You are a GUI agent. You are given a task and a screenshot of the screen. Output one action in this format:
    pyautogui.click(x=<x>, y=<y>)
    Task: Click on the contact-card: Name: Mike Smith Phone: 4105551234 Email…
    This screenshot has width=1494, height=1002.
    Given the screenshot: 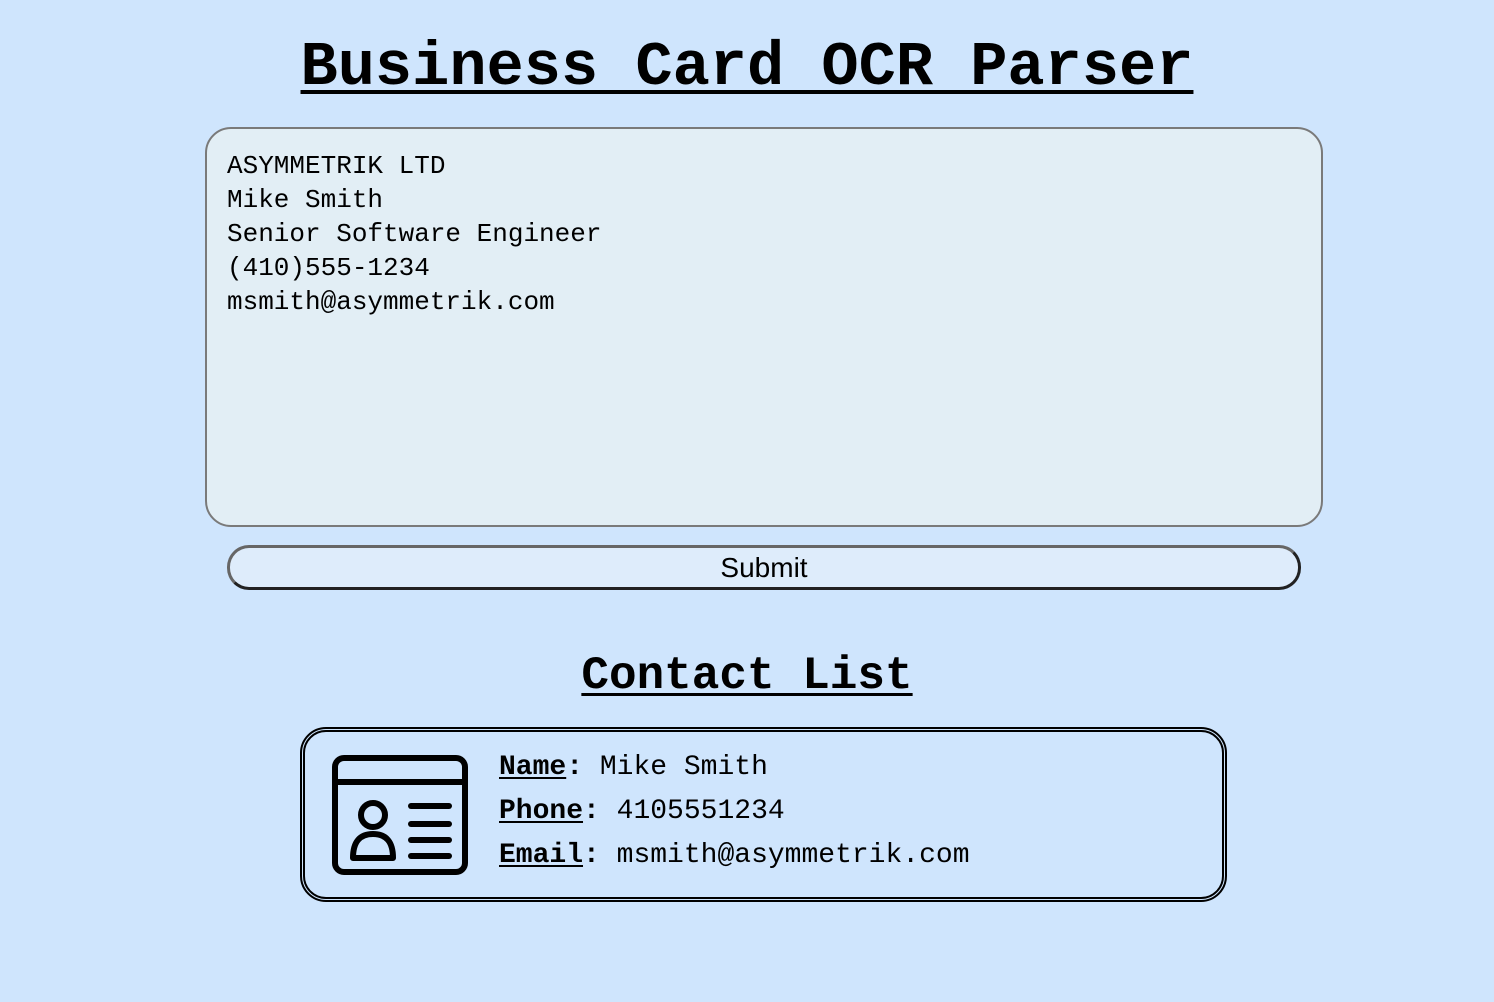 What is the action you would take?
    pyautogui.click(x=763, y=814)
    